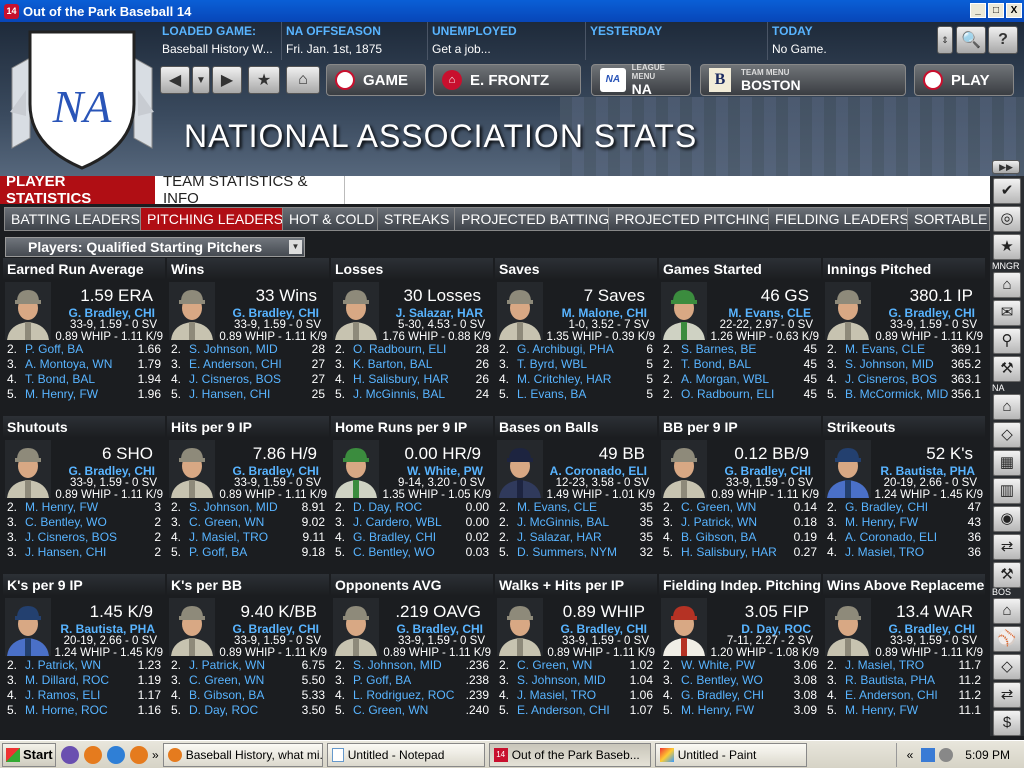  I want to click on rank-player-name: W. White, PW, so click(737, 665).